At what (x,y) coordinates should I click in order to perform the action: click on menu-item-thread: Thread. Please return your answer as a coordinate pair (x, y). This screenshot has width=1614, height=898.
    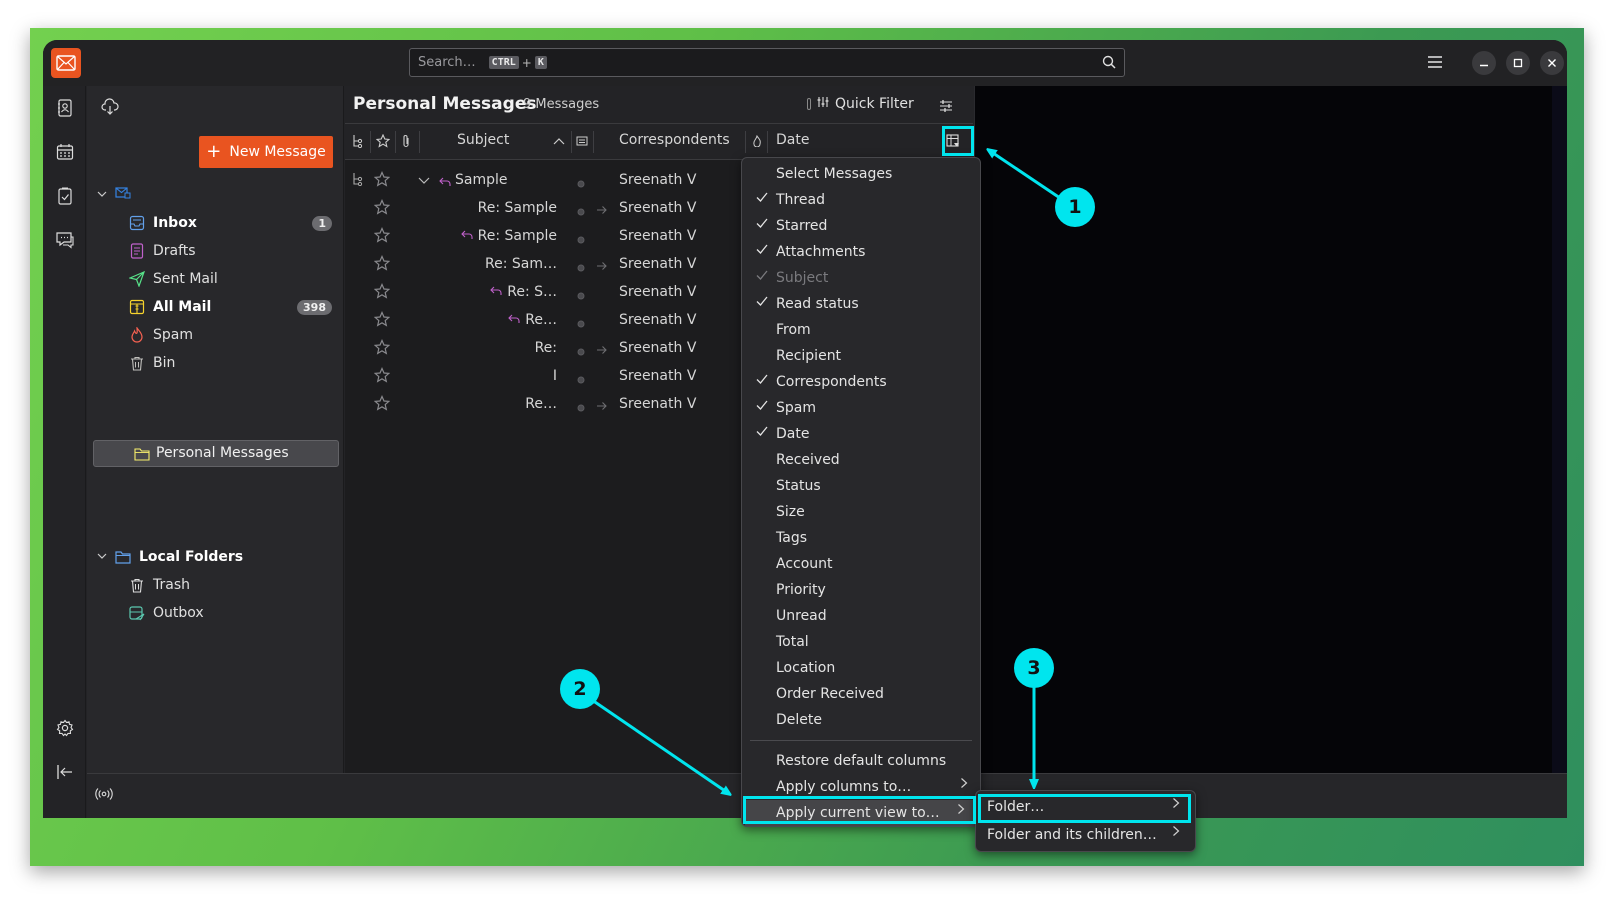
    Looking at the image, I should click on (861, 200).